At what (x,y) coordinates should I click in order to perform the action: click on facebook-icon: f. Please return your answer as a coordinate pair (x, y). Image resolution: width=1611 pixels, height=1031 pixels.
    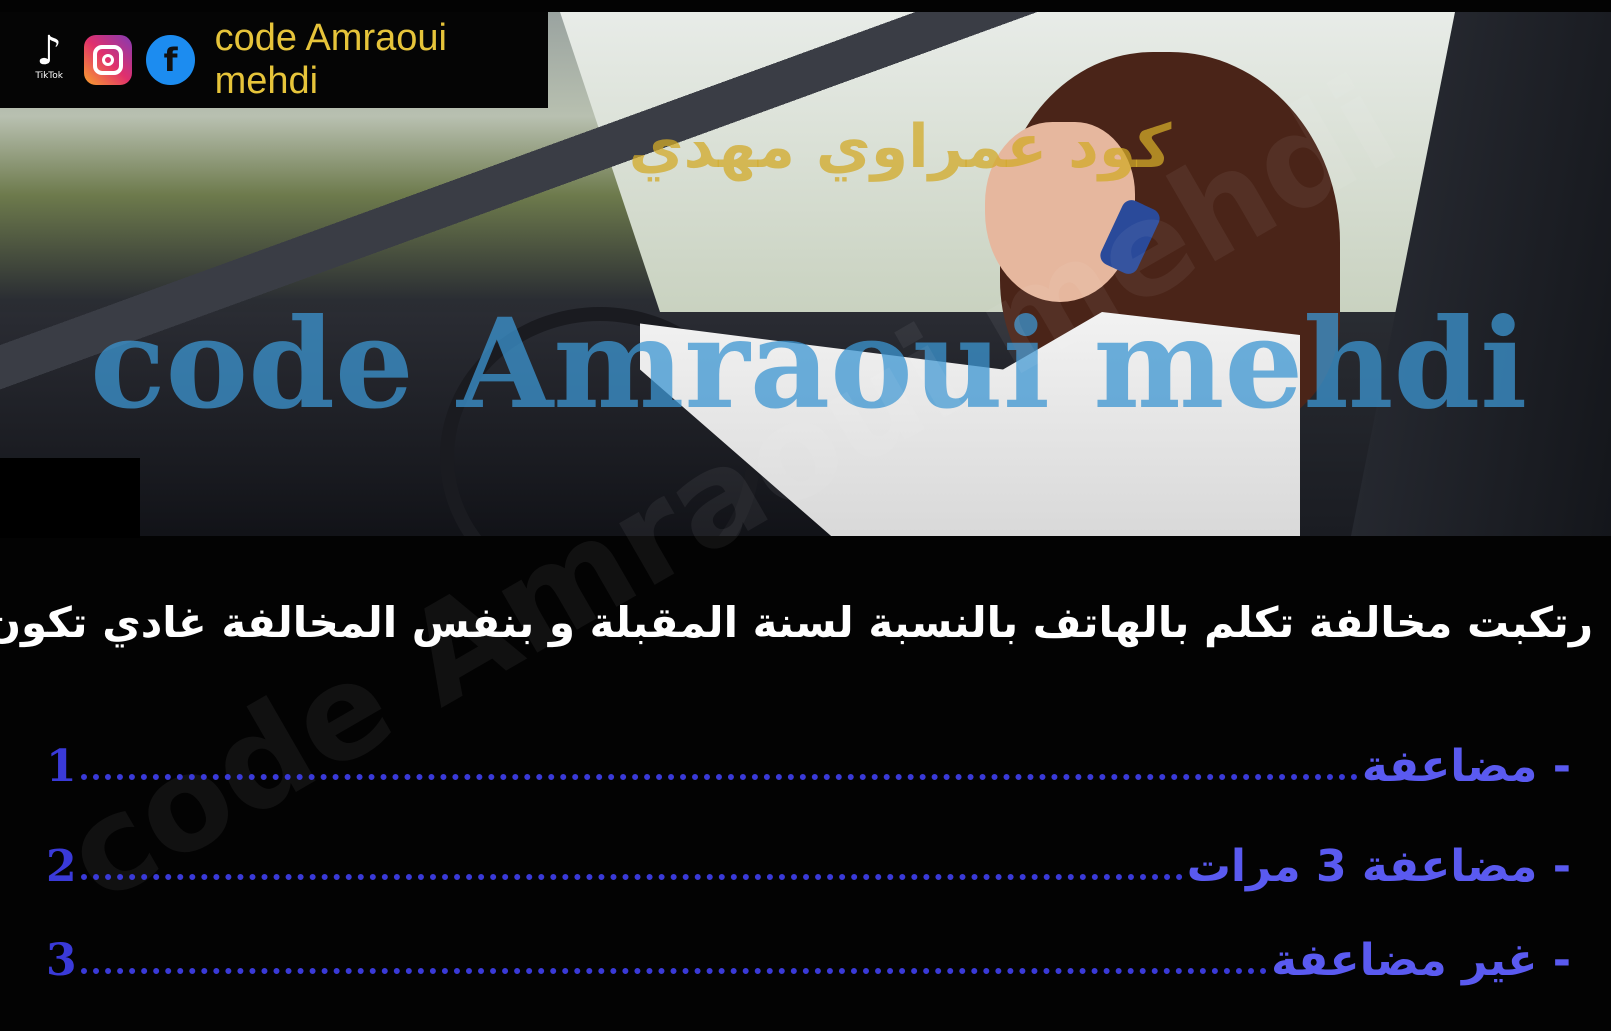
    Looking at the image, I should click on (170, 60).